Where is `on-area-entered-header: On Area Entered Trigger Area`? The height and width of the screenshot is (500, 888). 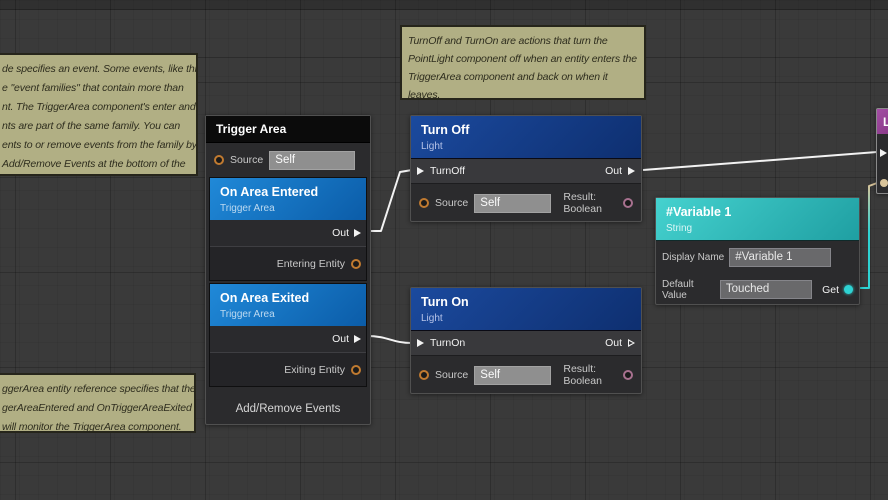
on-area-entered-header: On Area Entered Trigger Area is located at coordinates (288, 199).